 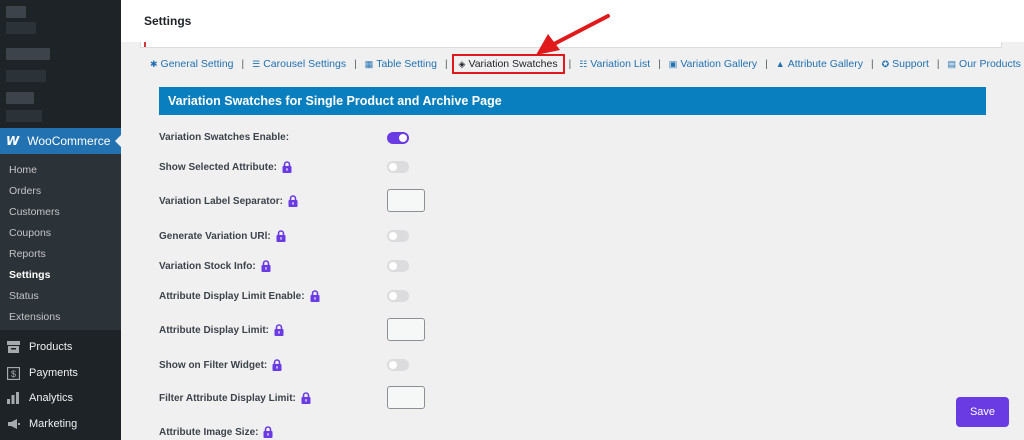 I want to click on table-icon: ▦, so click(x=369, y=63).